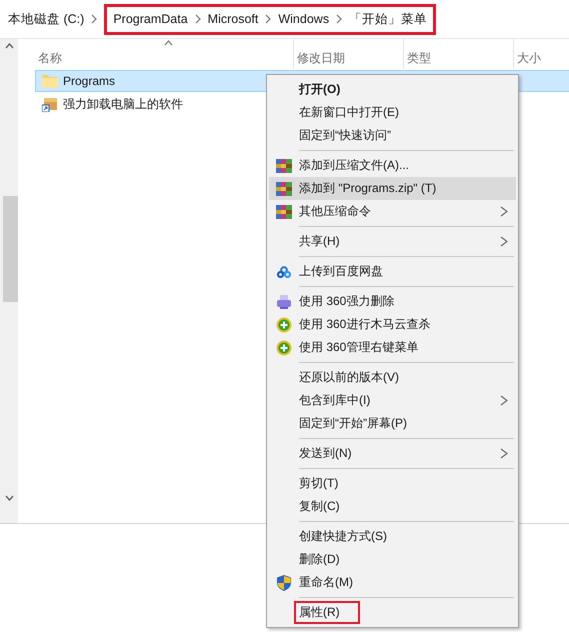  Describe the element at coordinates (341, 271) in the screenshot. I see `menu-label: 上传到百度网盘` at that location.